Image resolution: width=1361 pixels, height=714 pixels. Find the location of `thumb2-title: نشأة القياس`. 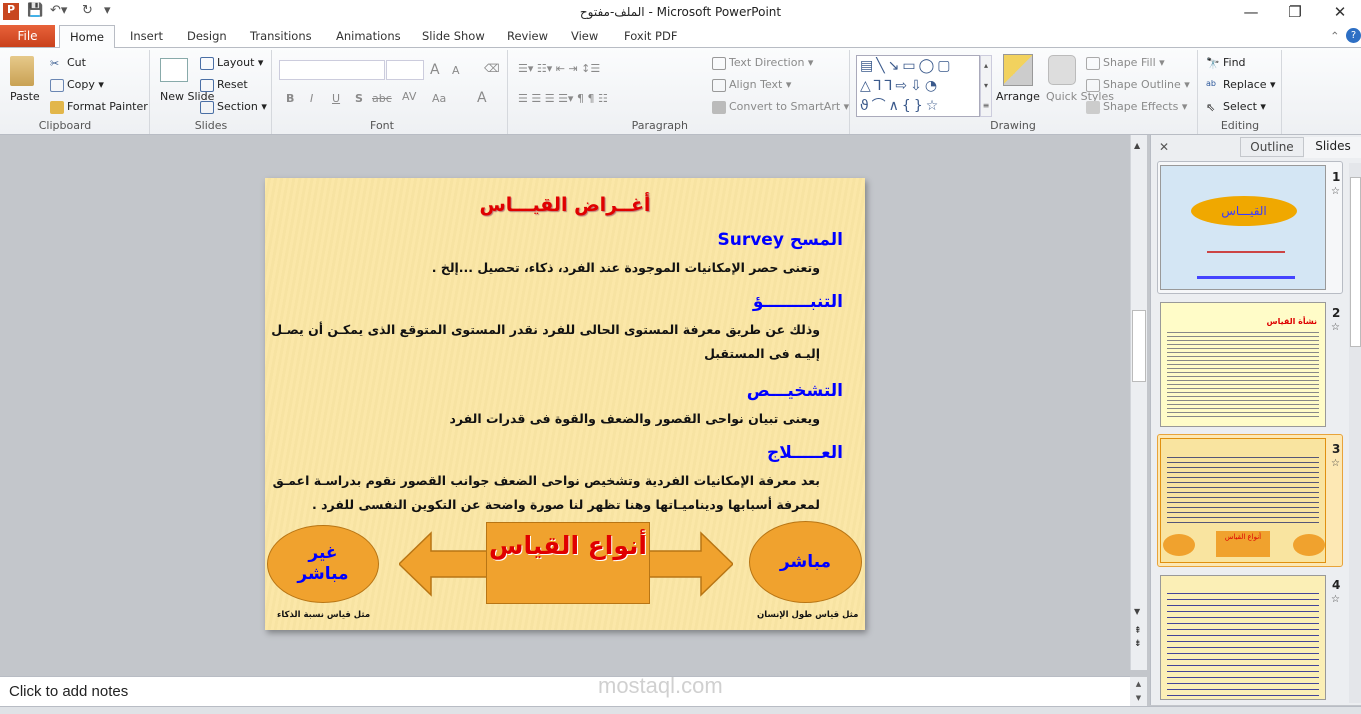

thumb2-title: نشأة القياس is located at coordinates (1291, 321).